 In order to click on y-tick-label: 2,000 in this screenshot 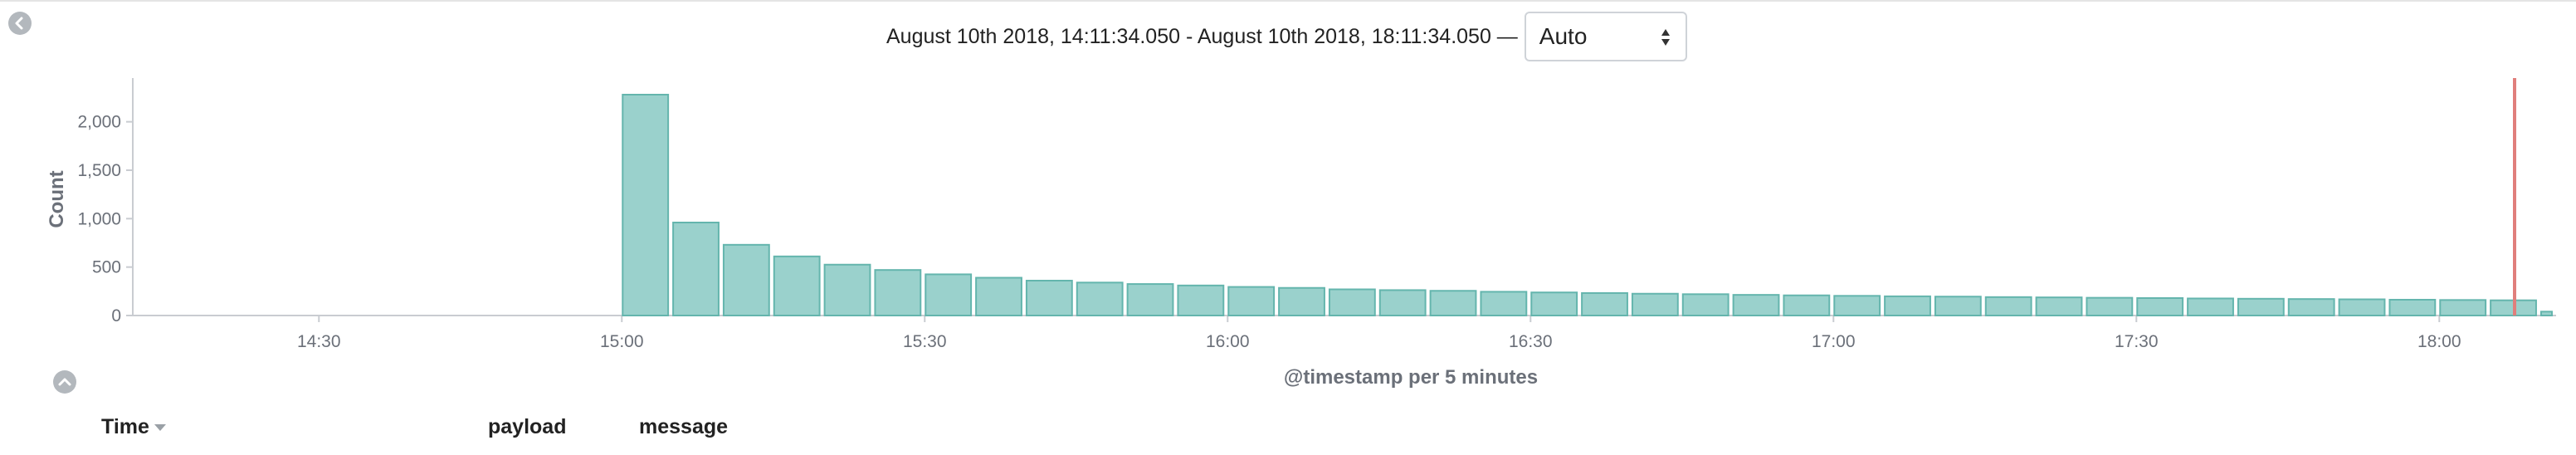, I will do `click(99, 122)`.